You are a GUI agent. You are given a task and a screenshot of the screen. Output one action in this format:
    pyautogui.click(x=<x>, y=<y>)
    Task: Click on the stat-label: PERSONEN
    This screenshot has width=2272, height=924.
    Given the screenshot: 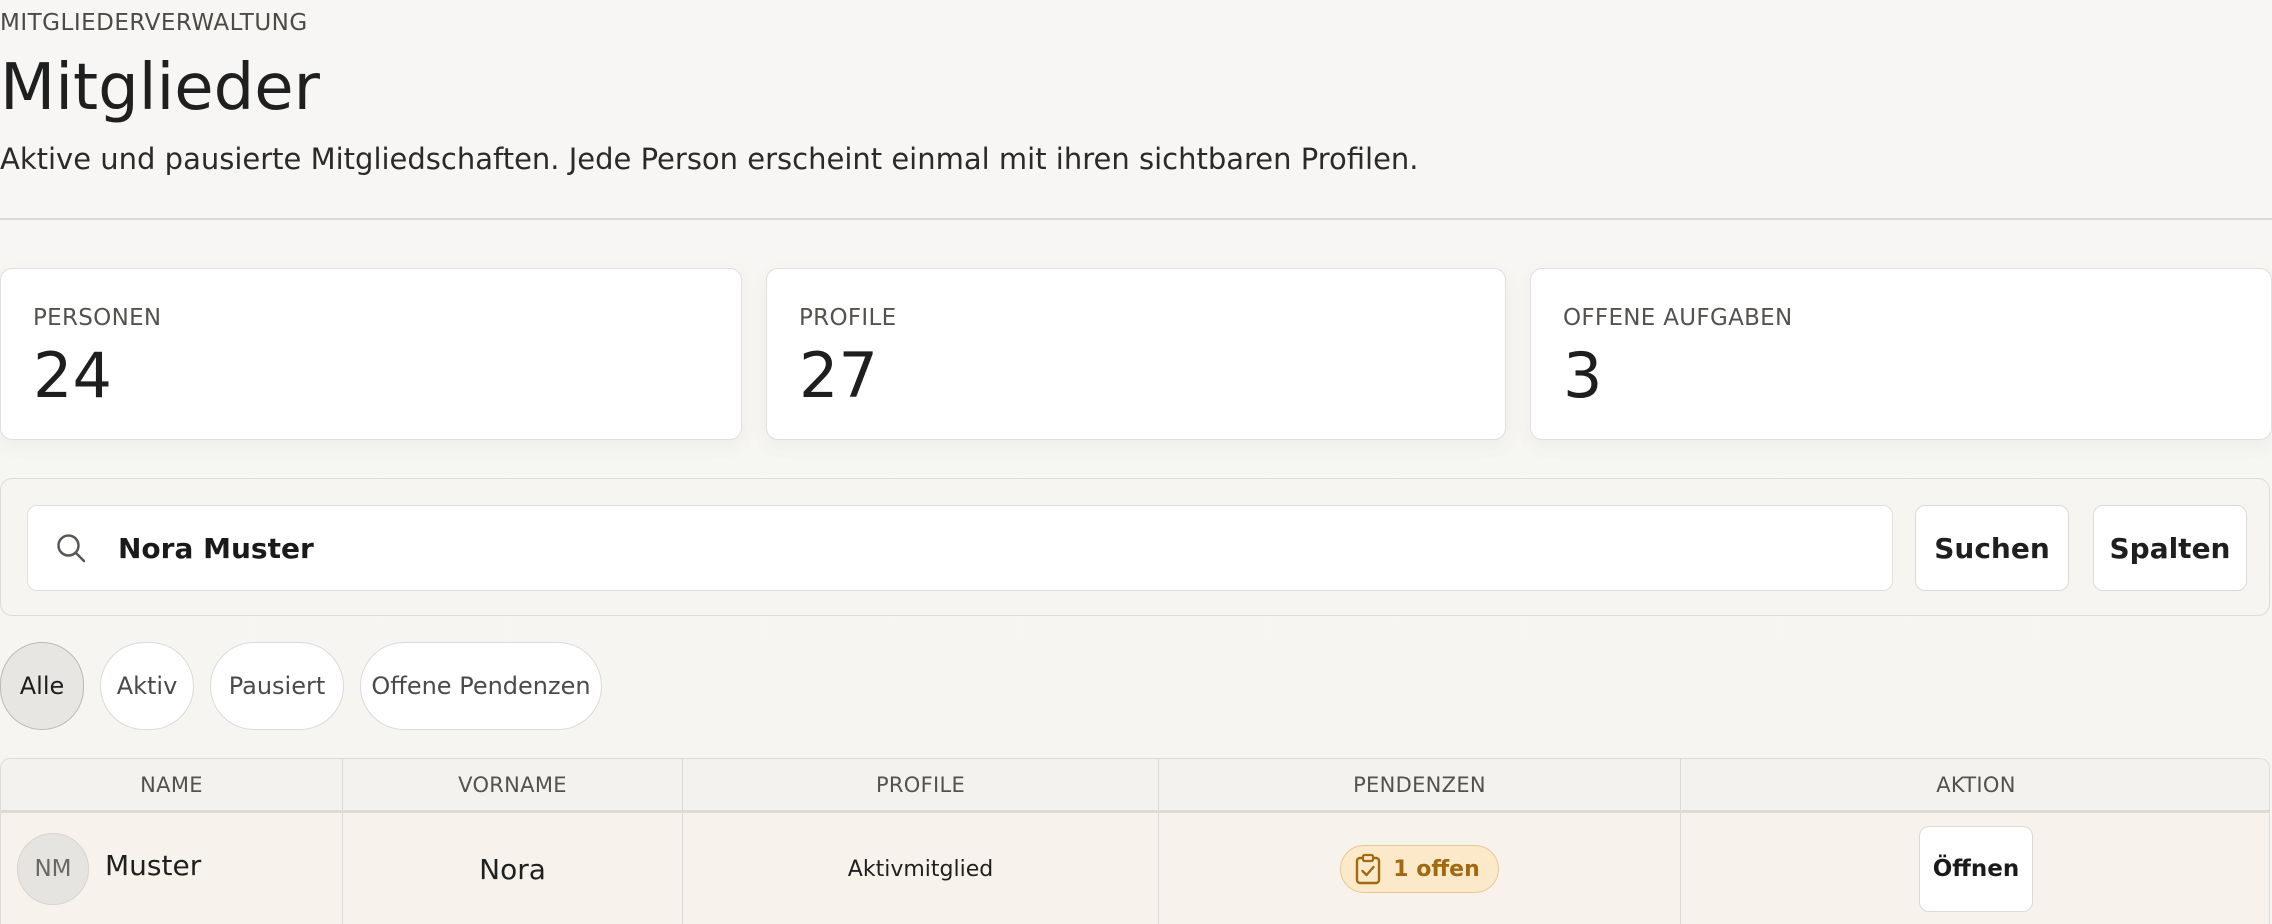 What is the action you would take?
    pyautogui.click(x=97, y=318)
    